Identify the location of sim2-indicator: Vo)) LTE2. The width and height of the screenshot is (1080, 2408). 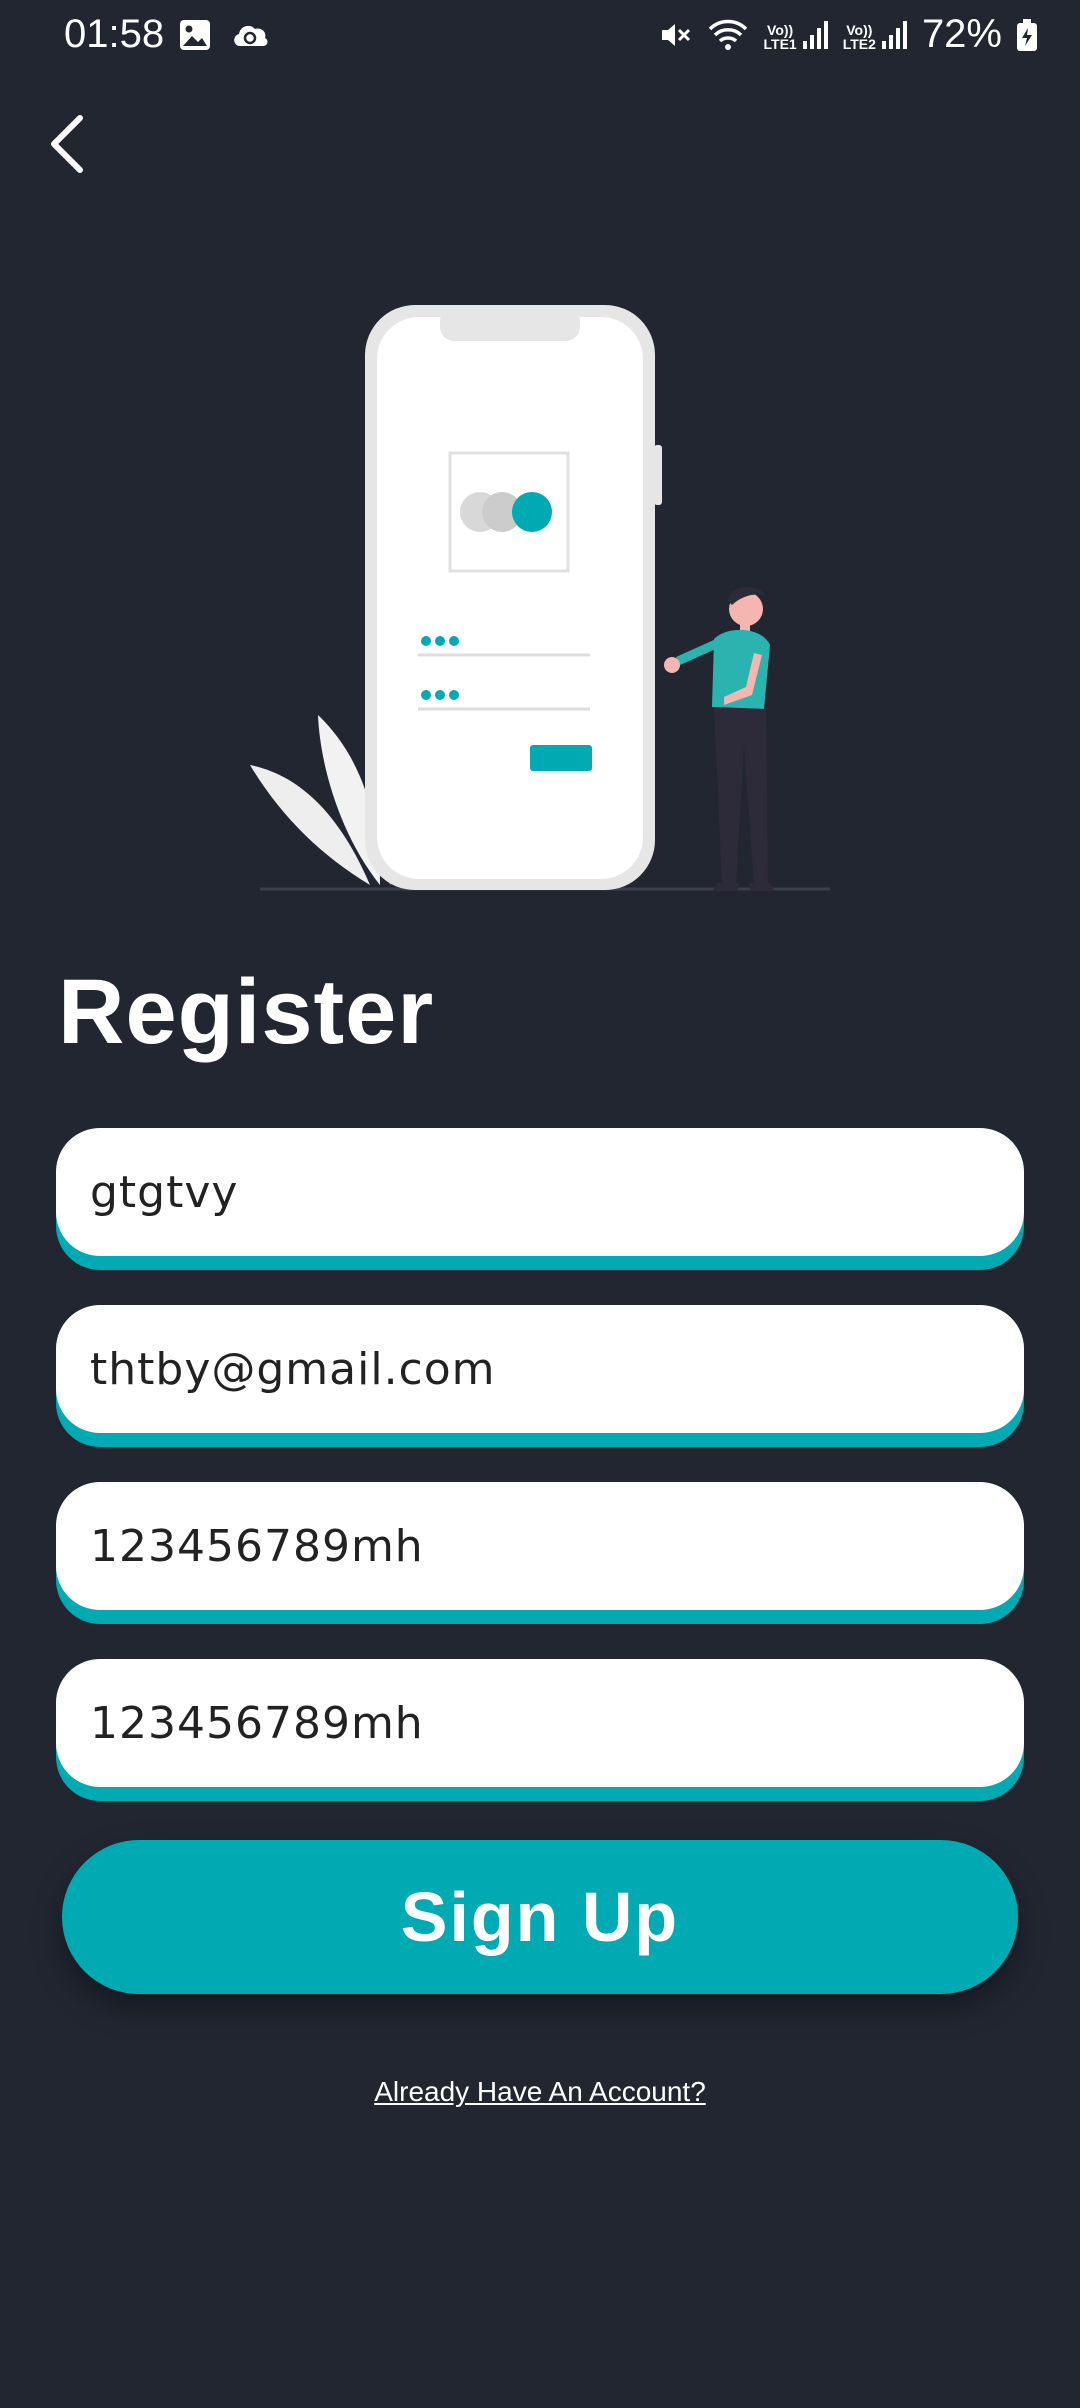
(875, 35).